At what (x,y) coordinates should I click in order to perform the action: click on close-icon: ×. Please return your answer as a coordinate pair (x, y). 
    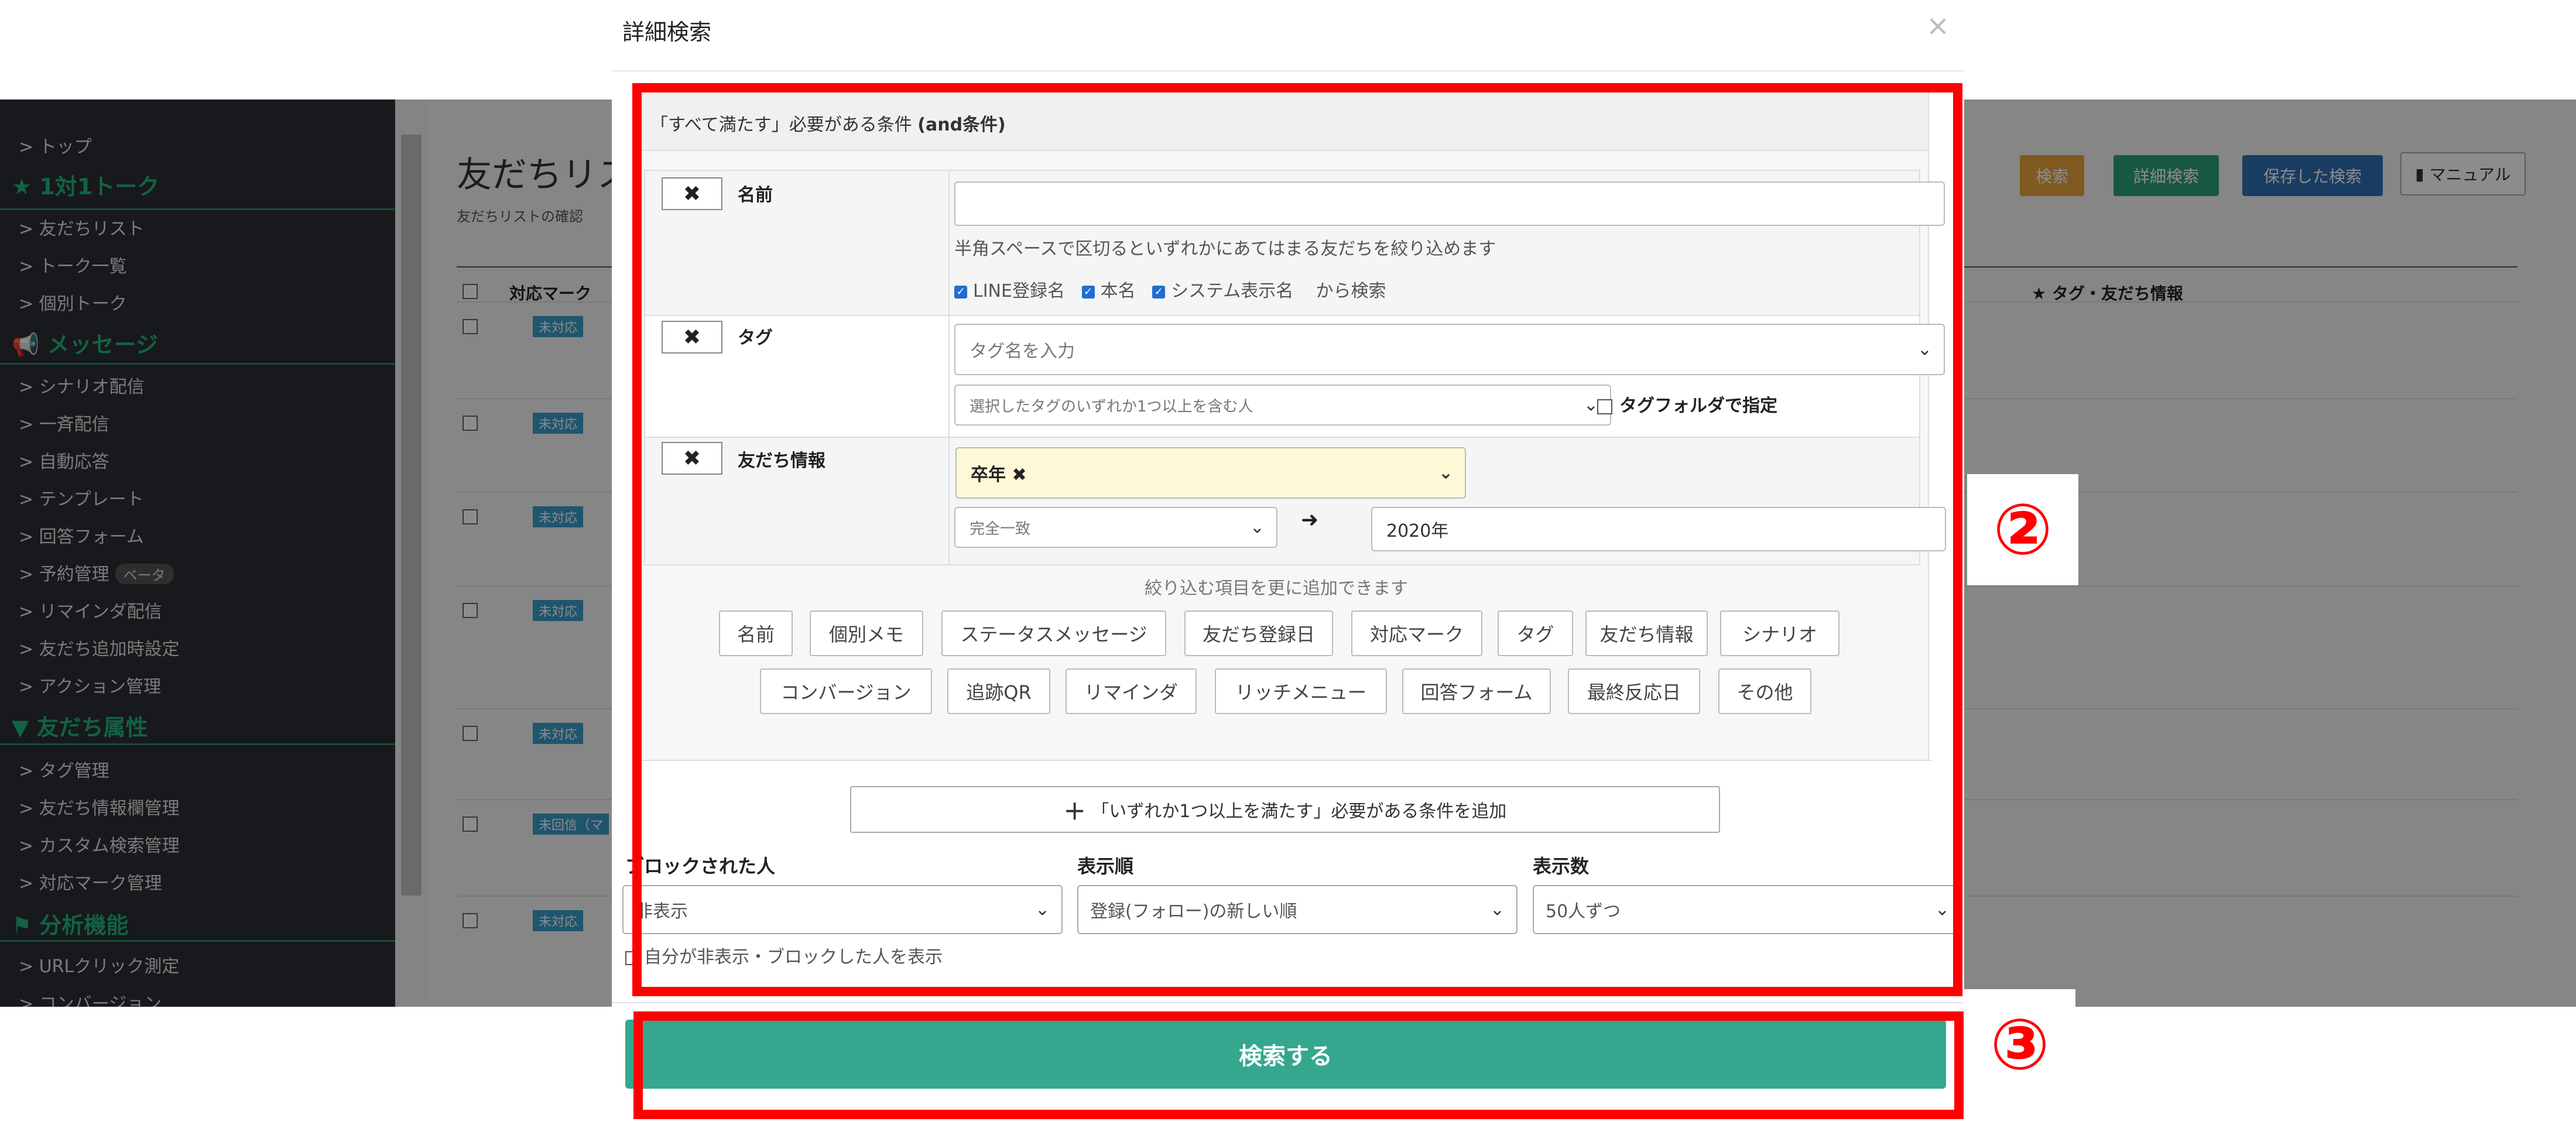
    Looking at the image, I should click on (1938, 25).